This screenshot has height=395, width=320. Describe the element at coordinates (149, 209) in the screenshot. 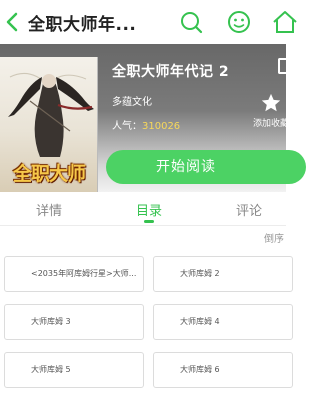

I see `tab-catalog: 目录` at that location.